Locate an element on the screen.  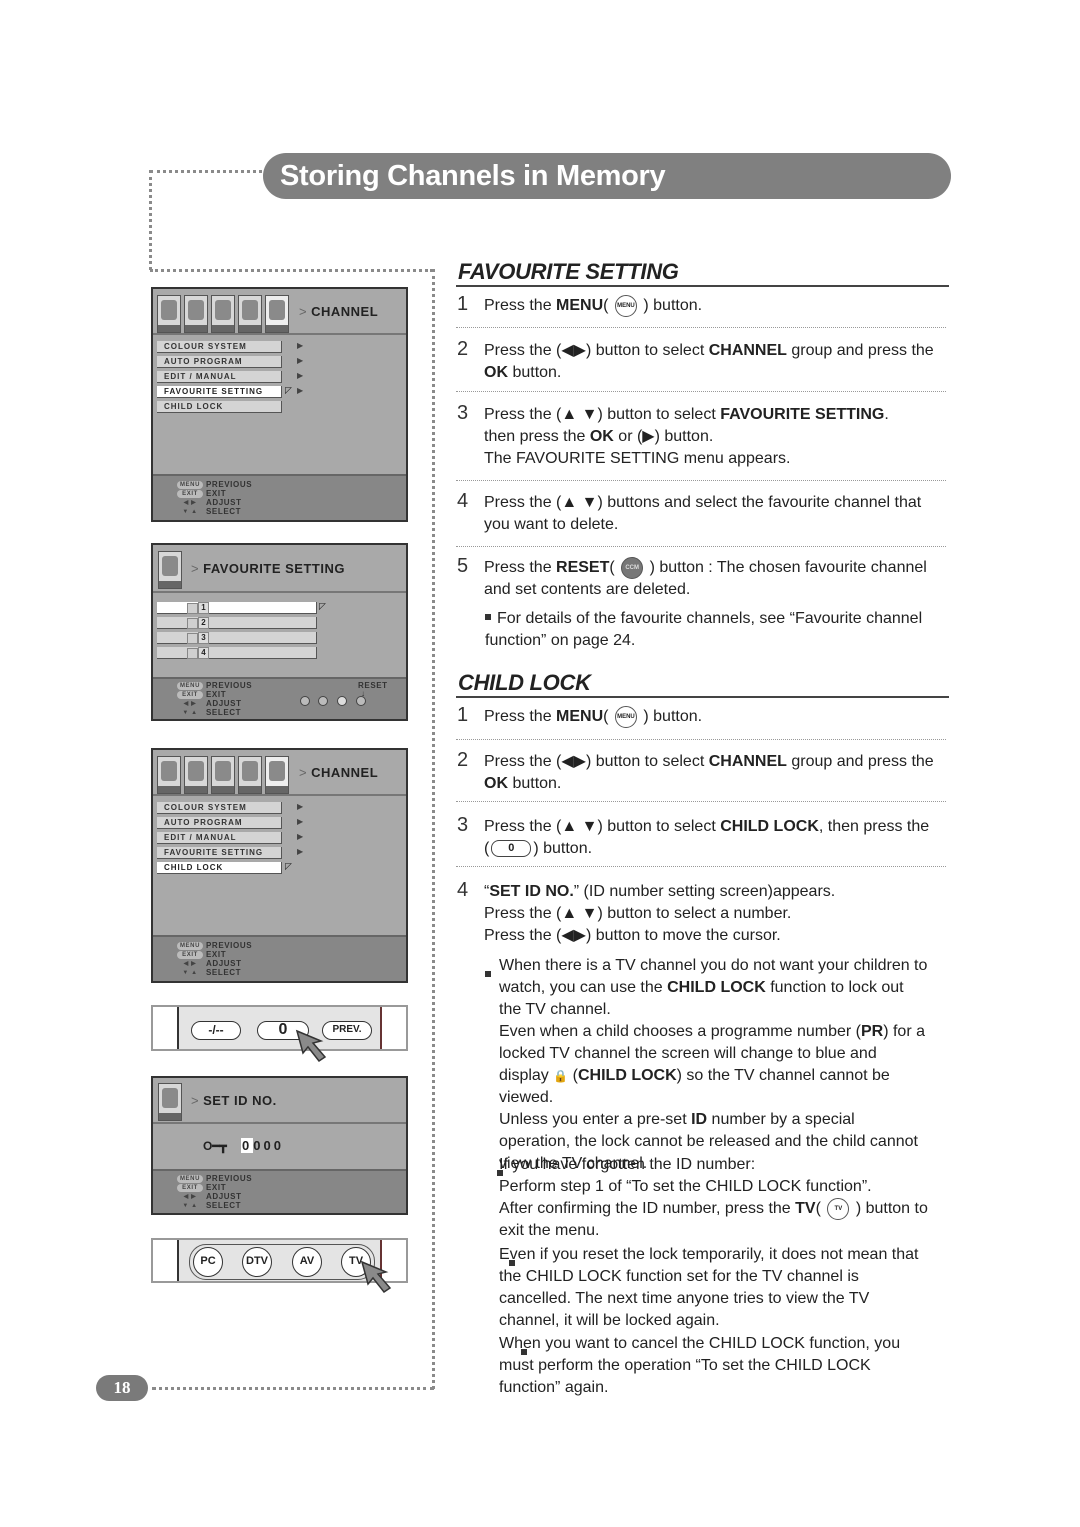
pc-button: PC is located at coordinates (208, 1262).